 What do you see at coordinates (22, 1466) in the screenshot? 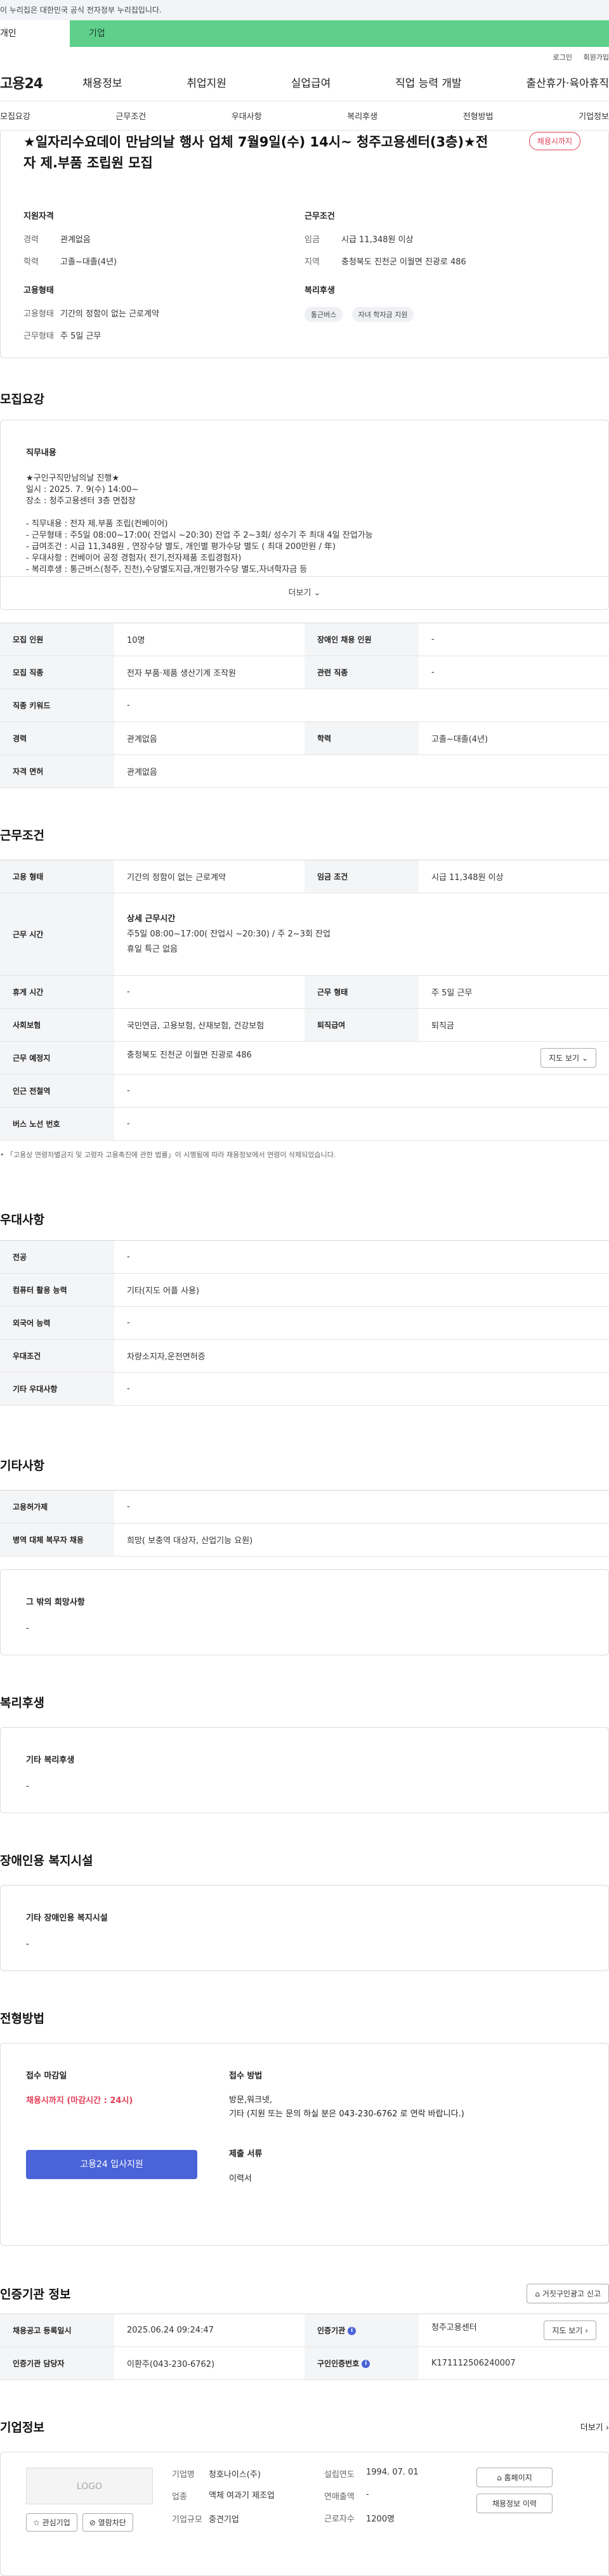
I see `etc-heading: 기타사항` at bounding box center [22, 1466].